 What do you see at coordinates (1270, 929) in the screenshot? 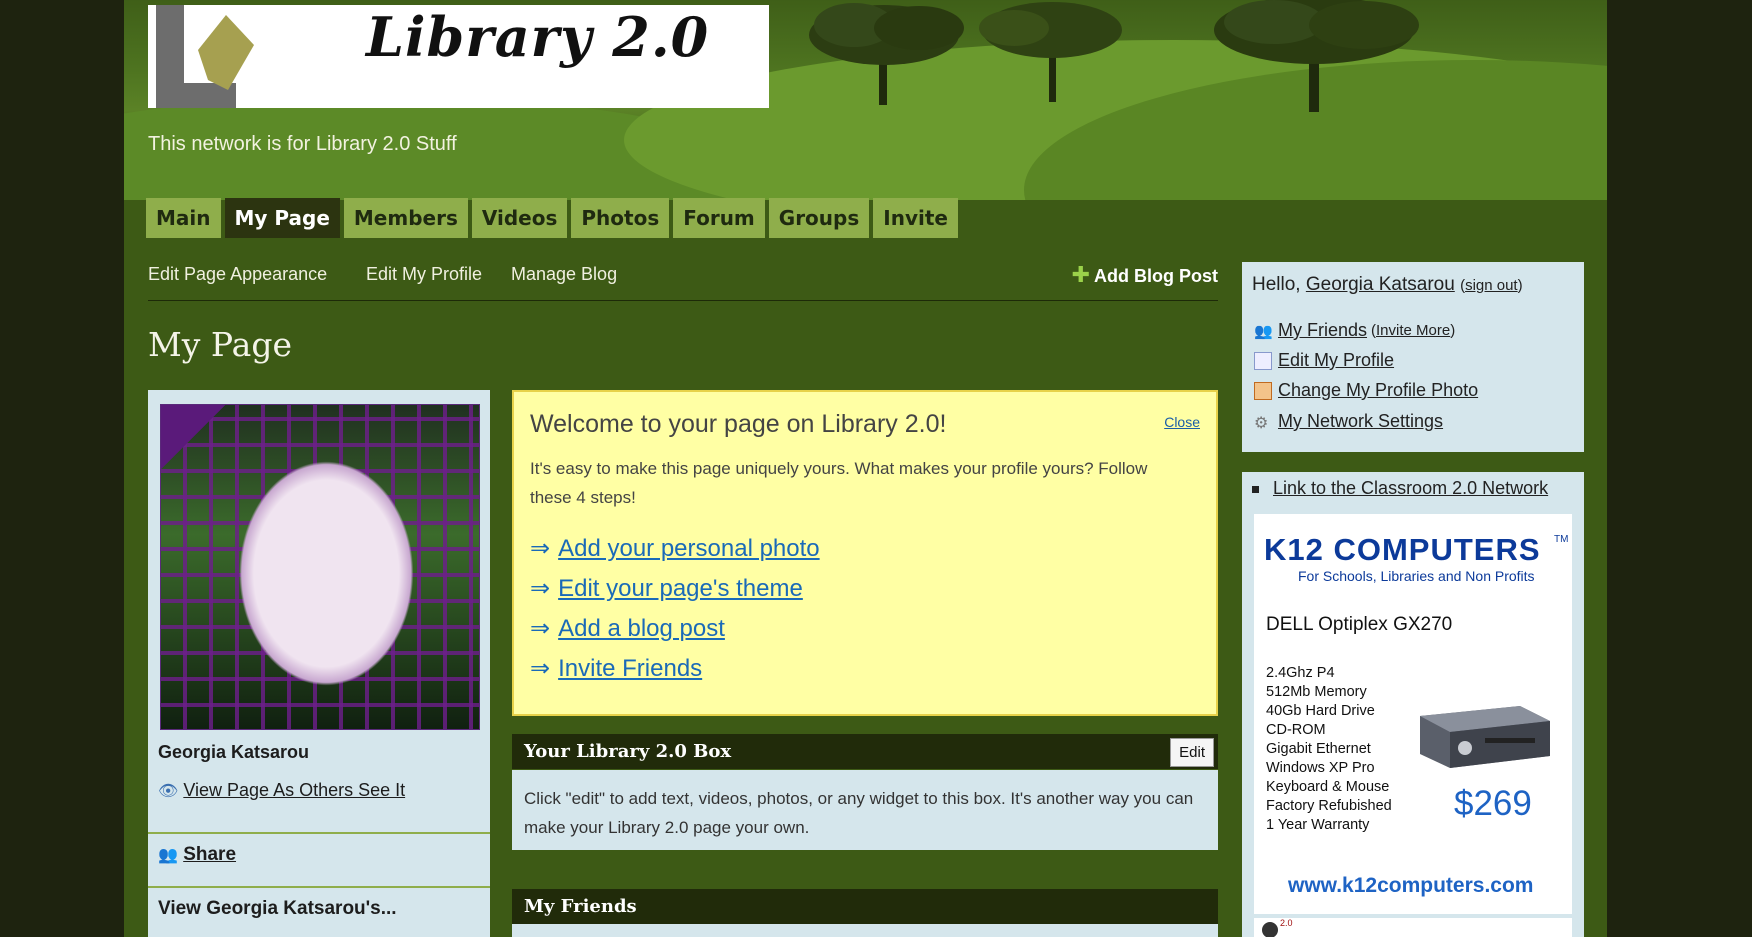
I see `badge-icon` at bounding box center [1270, 929].